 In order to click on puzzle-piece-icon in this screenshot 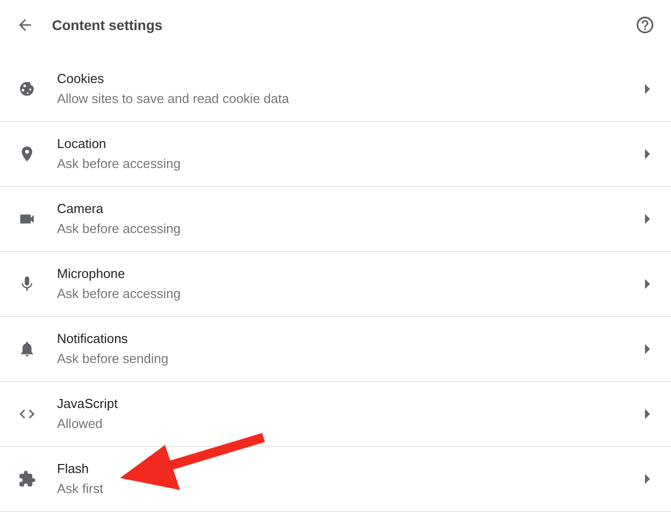, I will do `click(27, 479)`.